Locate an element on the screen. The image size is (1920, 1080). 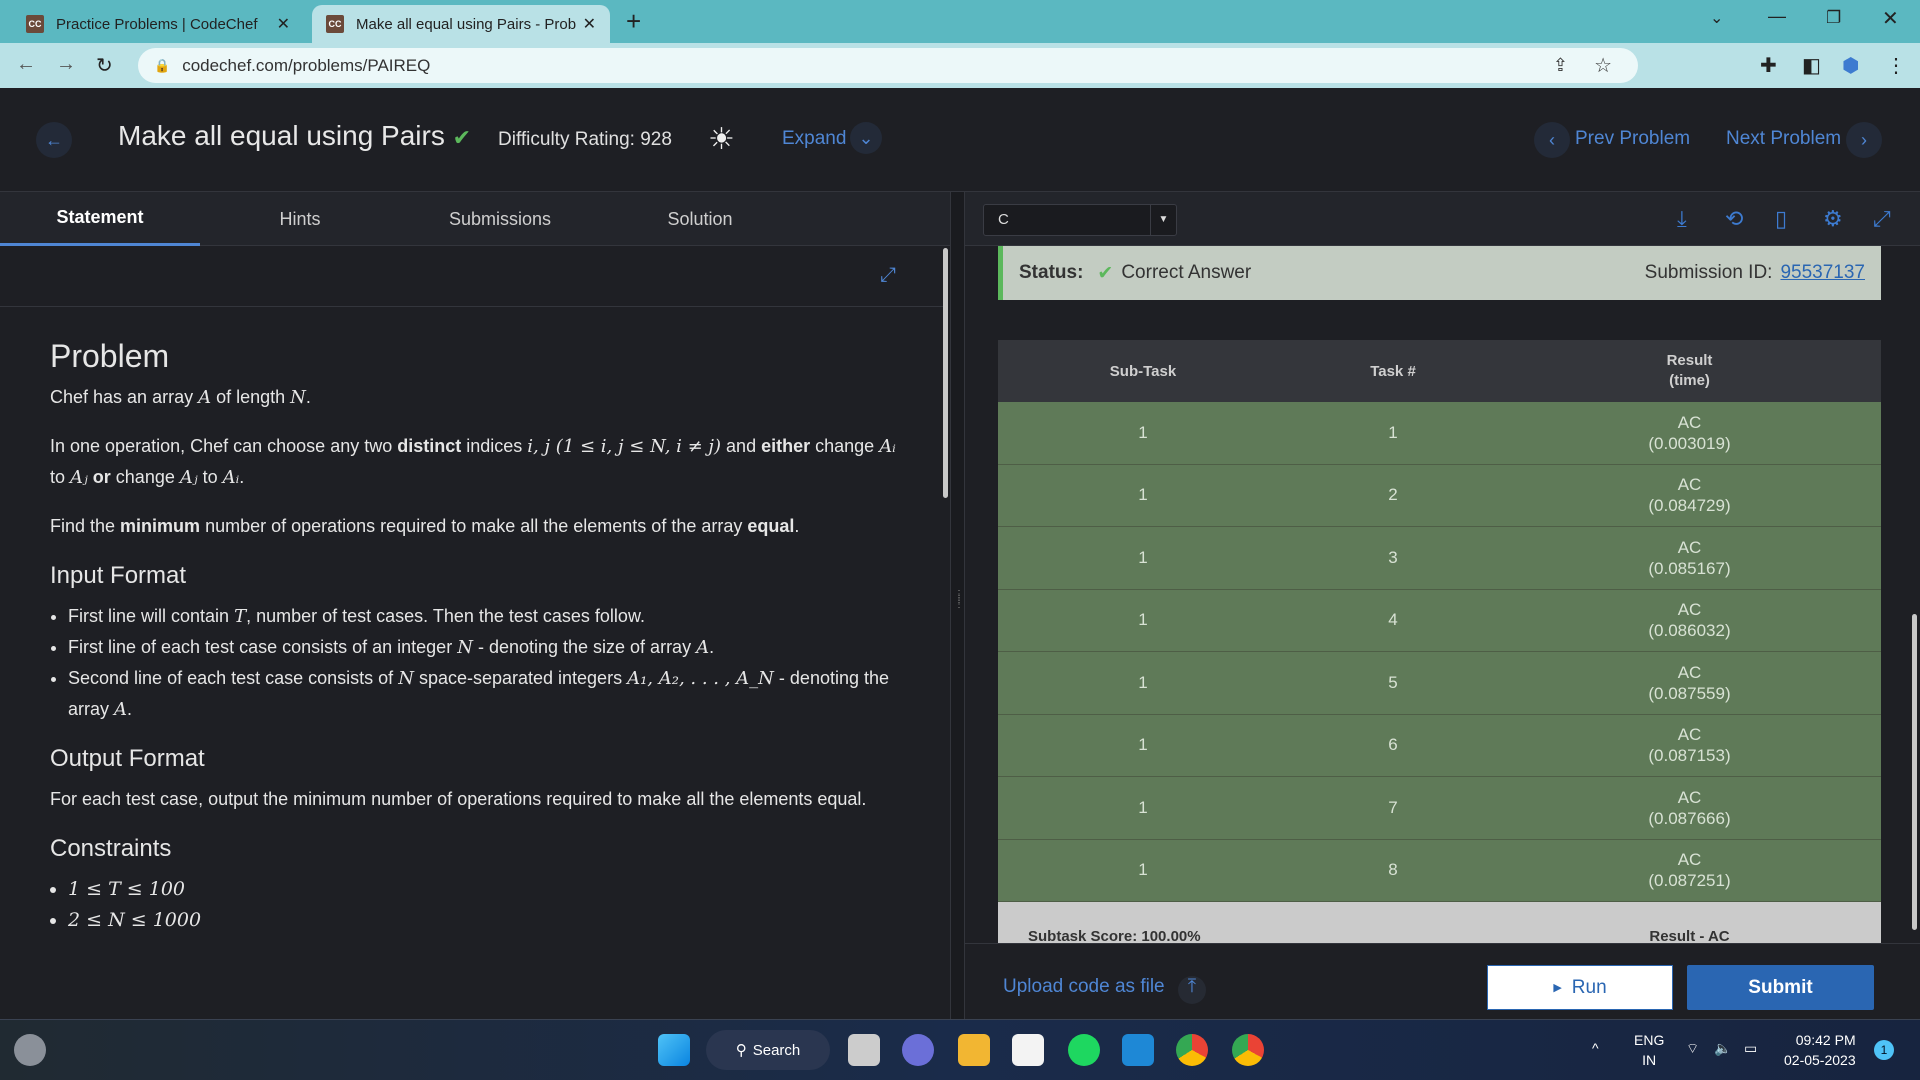
chevron-down-icon: ⌄ is located at coordinates (866, 138).